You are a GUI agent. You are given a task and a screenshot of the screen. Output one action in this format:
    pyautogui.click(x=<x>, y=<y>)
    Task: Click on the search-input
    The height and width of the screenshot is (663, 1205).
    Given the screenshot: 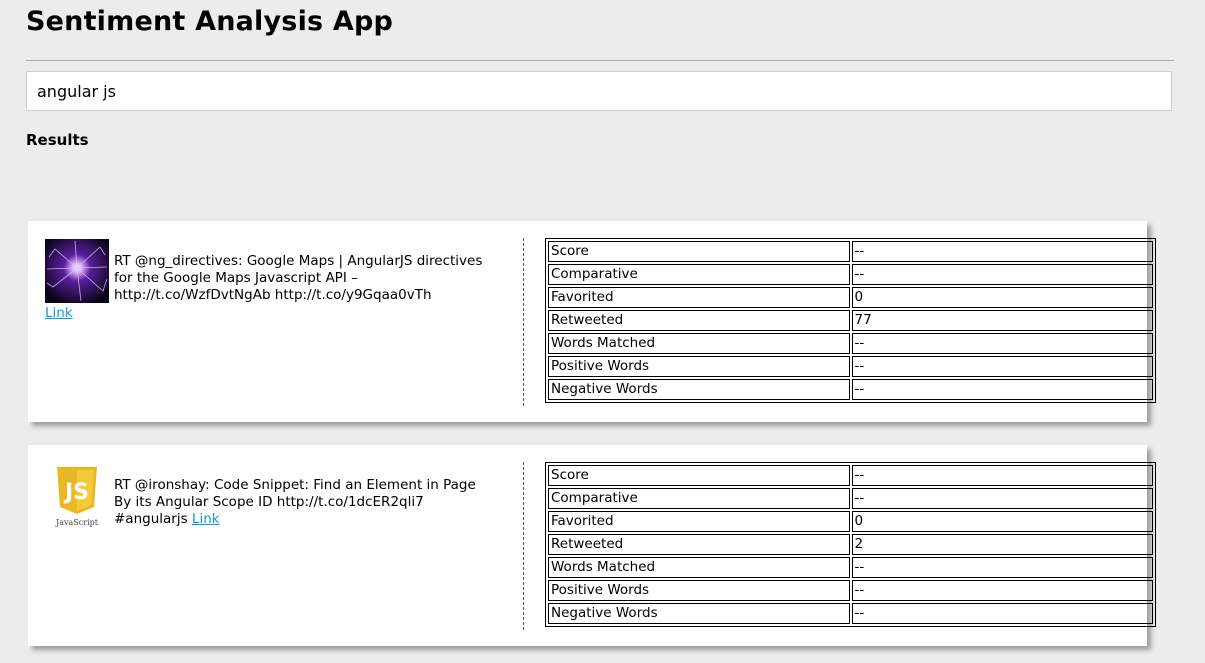 What is the action you would take?
    pyautogui.click(x=599, y=91)
    